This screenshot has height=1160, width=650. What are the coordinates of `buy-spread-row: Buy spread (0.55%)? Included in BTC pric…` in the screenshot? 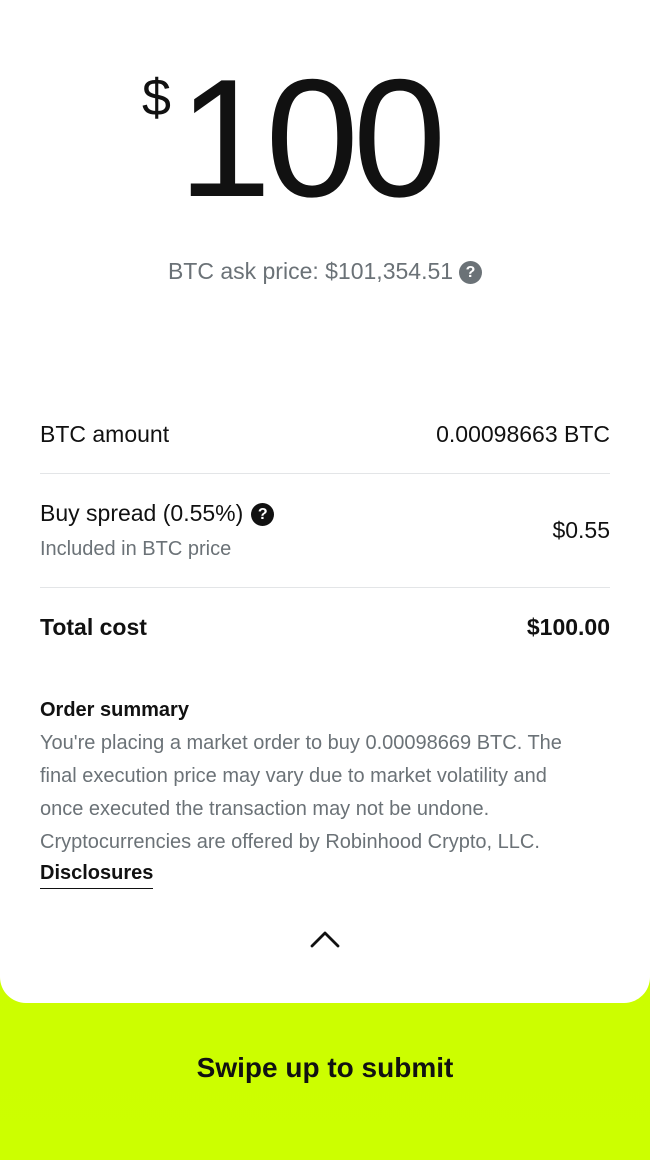 It's located at (325, 531).